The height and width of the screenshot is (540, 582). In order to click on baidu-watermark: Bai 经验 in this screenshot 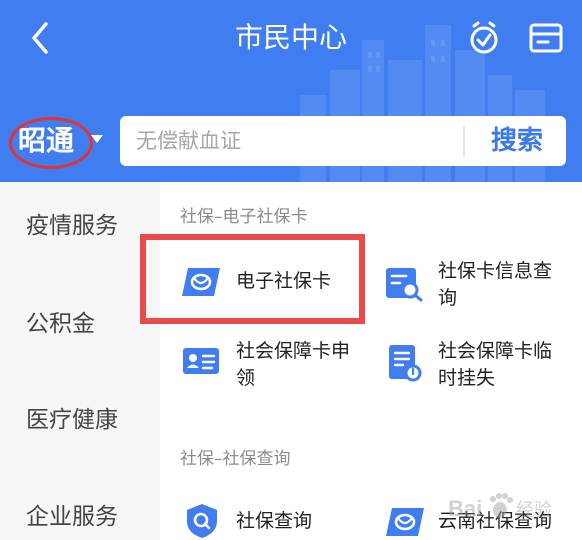, I will do `click(511, 509)`.